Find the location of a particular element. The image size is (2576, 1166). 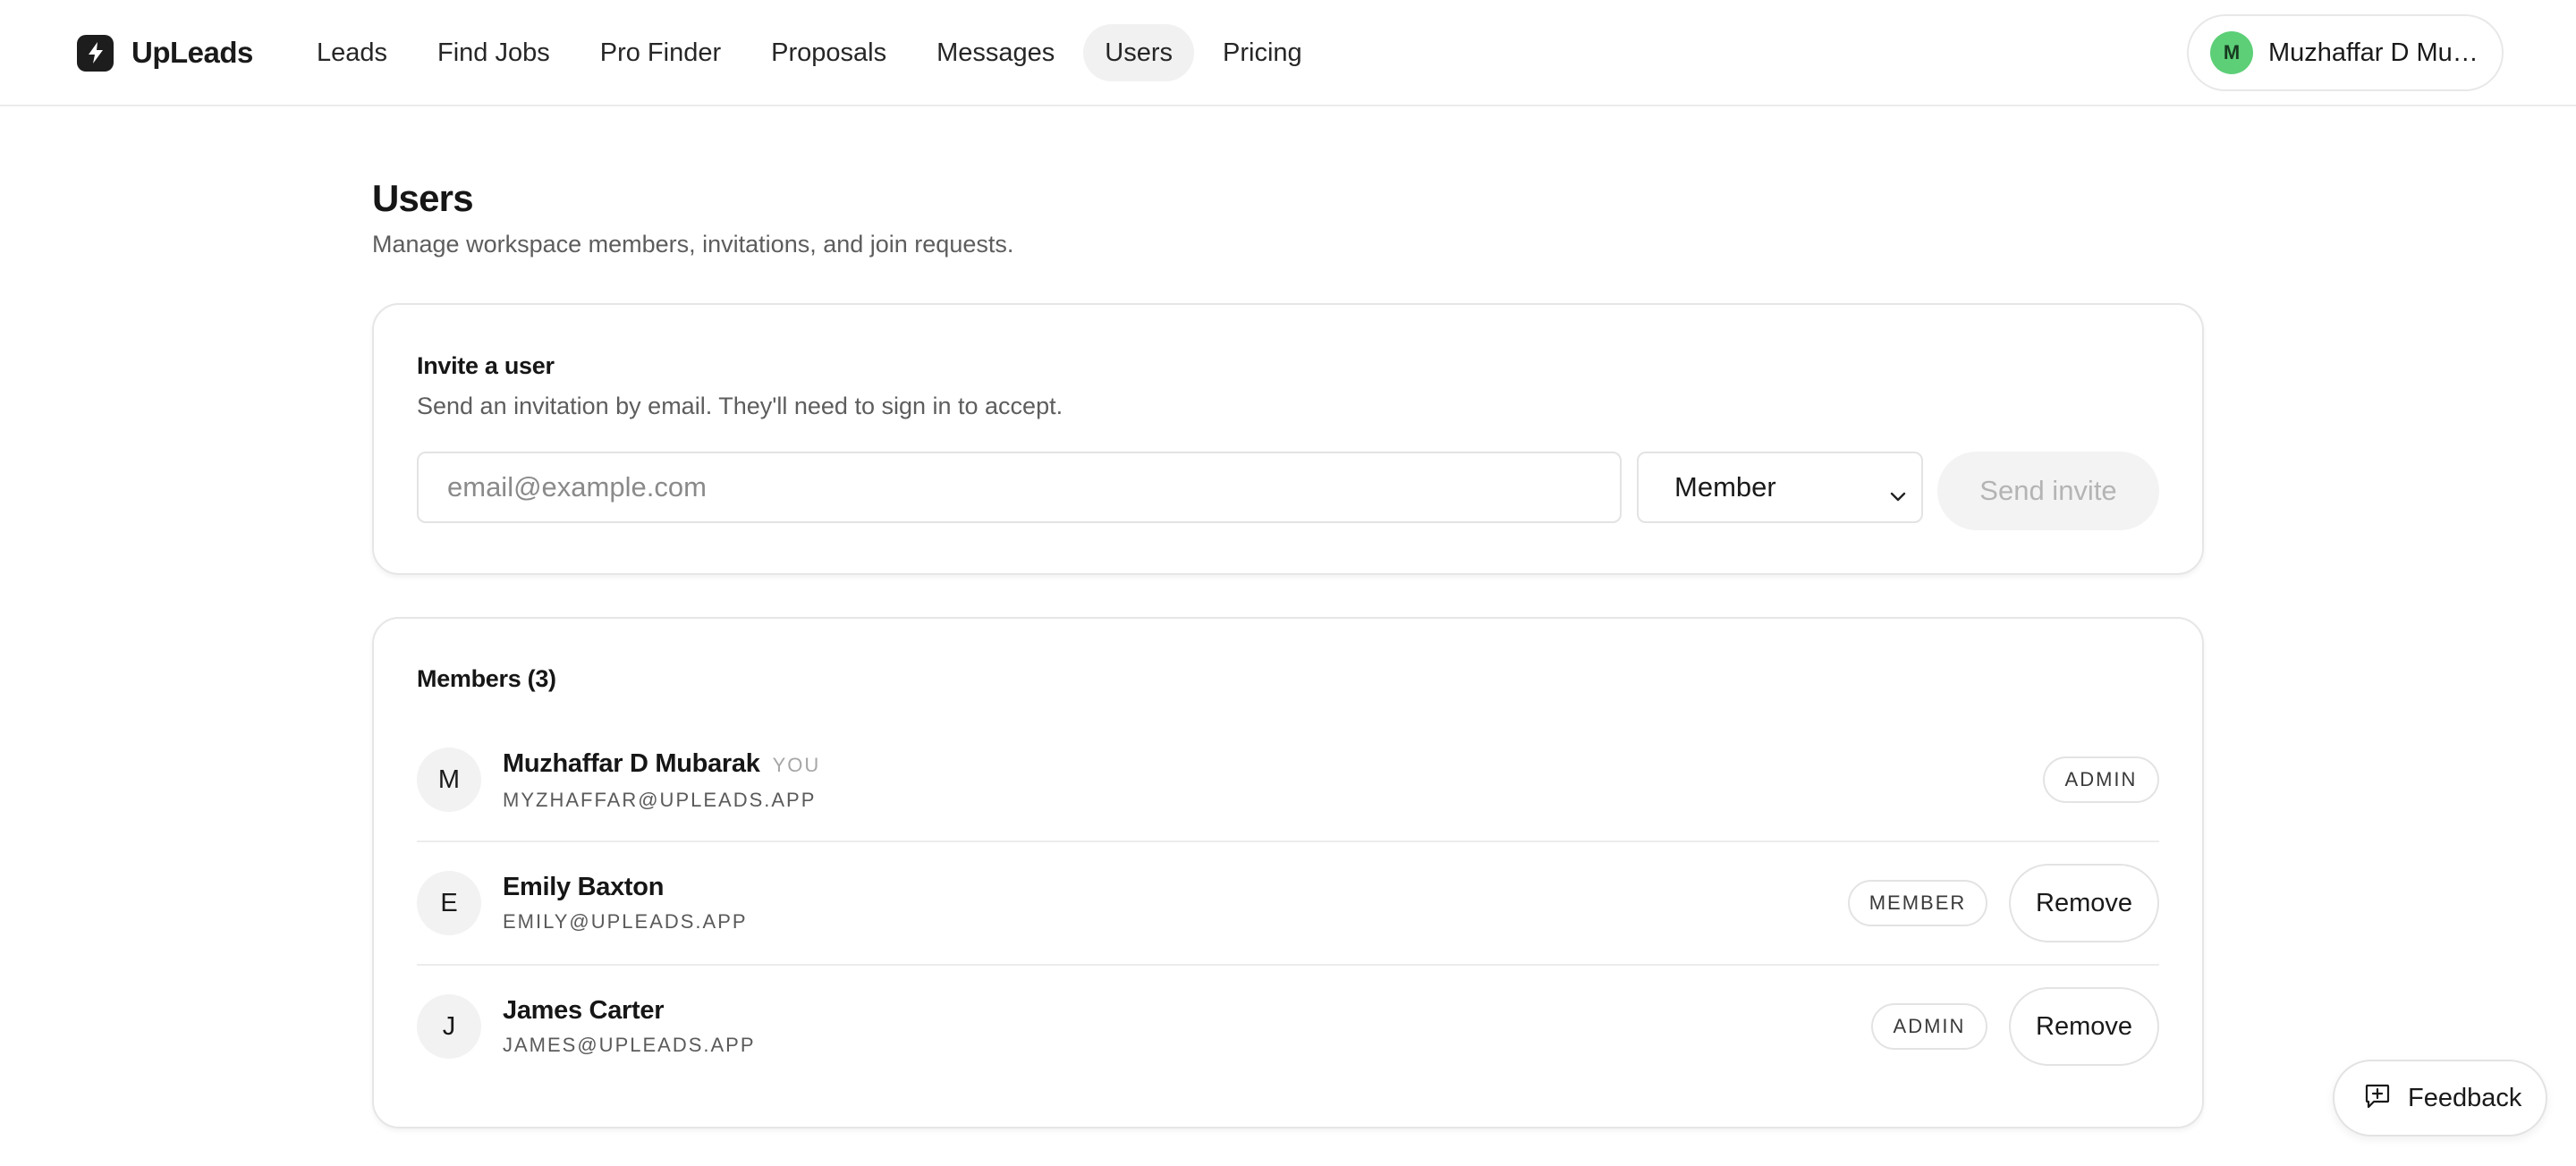

nav-item-pricing: Pricing is located at coordinates (1262, 52).